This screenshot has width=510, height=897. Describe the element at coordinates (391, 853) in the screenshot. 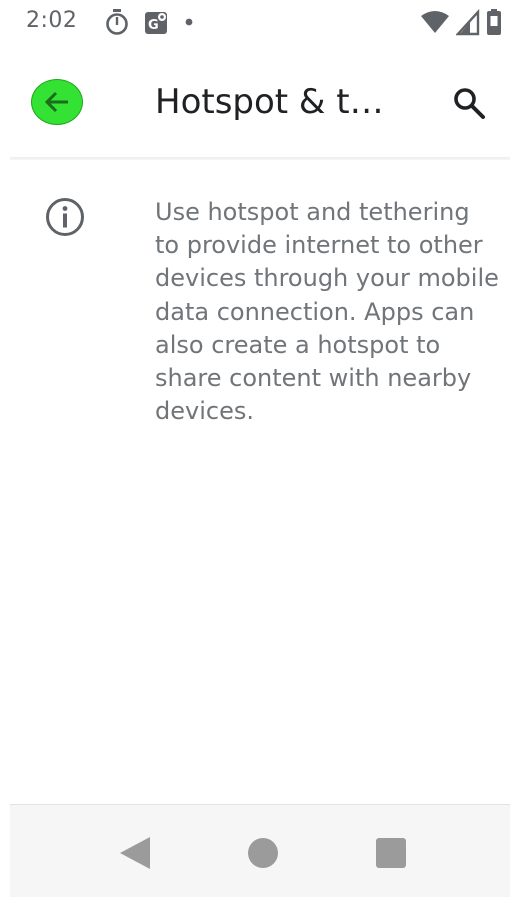

I see `recents-square-icon` at that location.